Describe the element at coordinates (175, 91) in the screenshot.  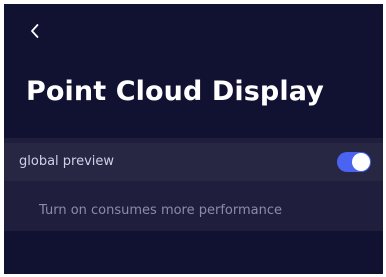
I see `page-title: Point Cloud Display` at that location.